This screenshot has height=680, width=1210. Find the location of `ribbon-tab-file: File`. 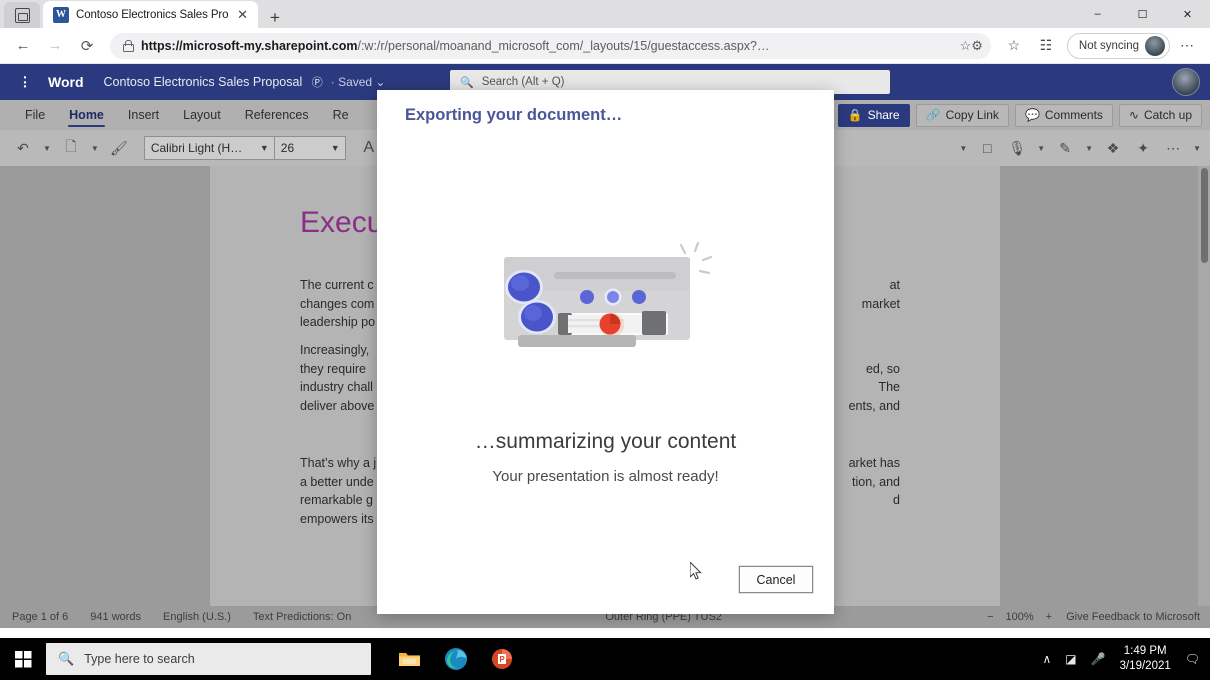

ribbon-tab-file: File is located at coordinates (35, 115).